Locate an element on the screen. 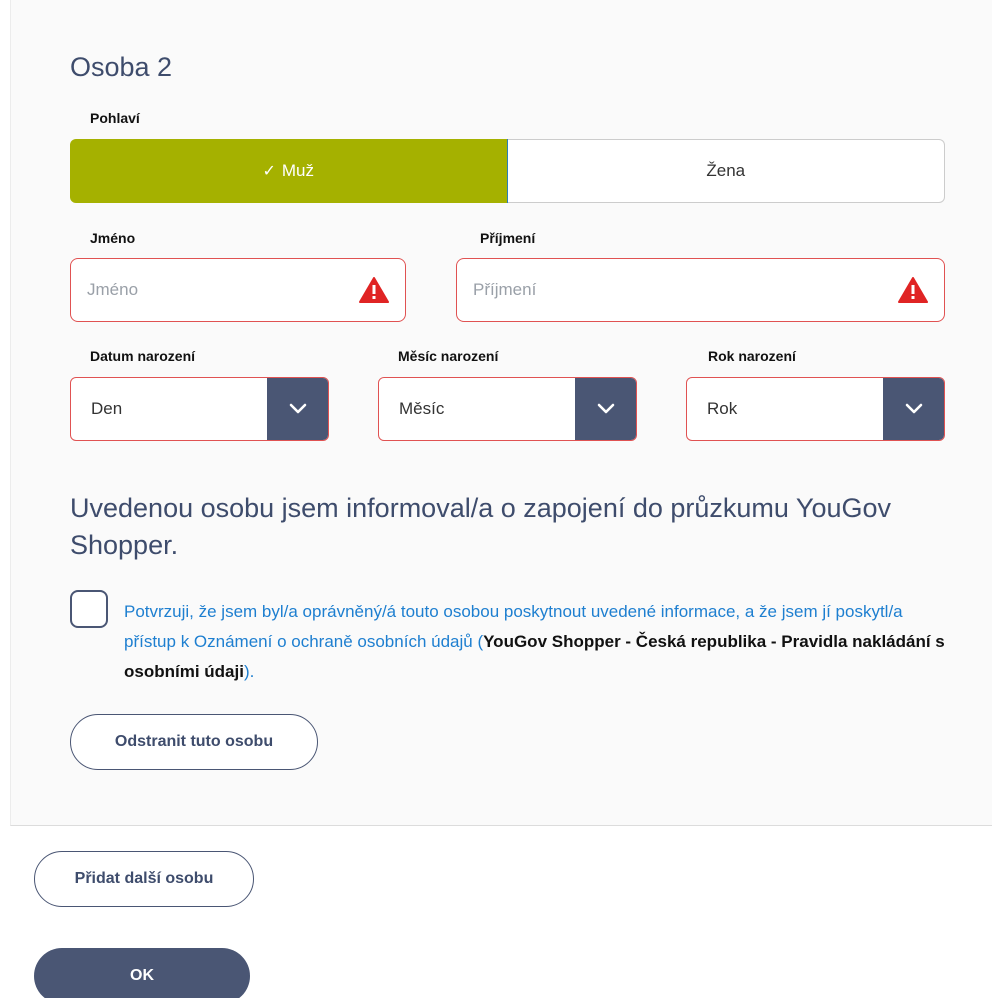  person-heading: Osoba 2 is located at coordinates (121, 67).